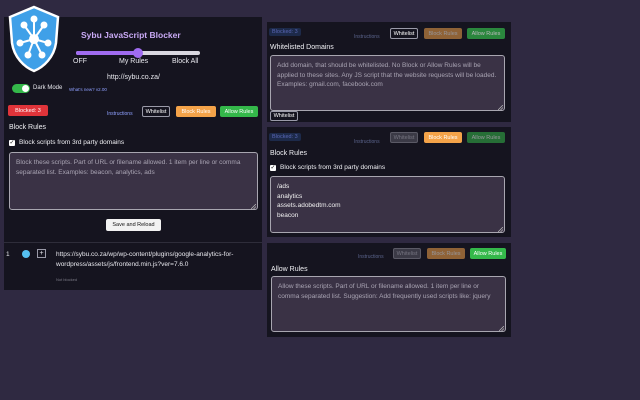  What do you see at coordinates (8, 254) in the screenshot?
I see `script-index: 1` at bounding box center [8, 254].